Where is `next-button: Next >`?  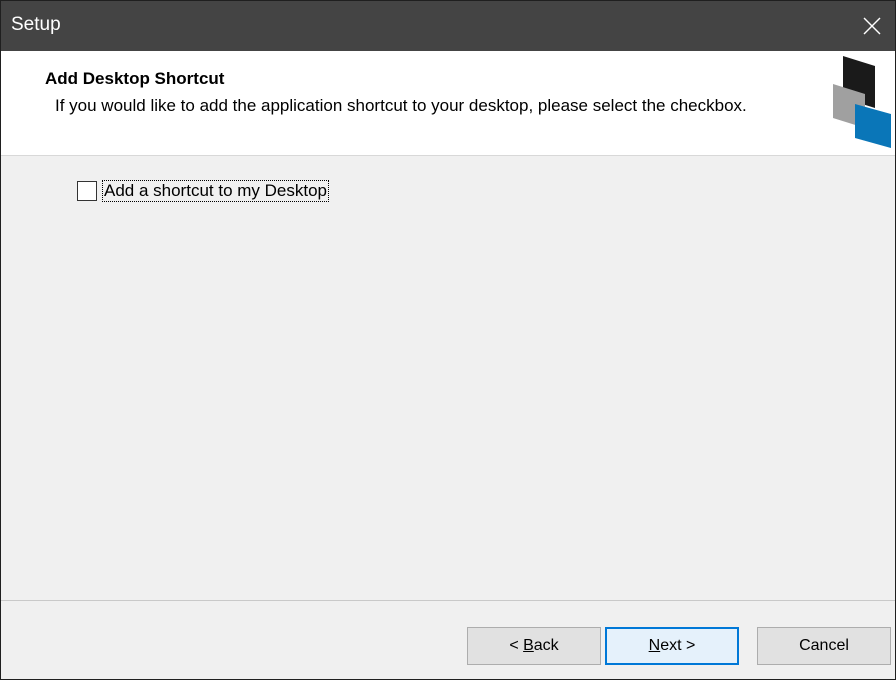 next-button: Next > is located at coordinates (672, 646).